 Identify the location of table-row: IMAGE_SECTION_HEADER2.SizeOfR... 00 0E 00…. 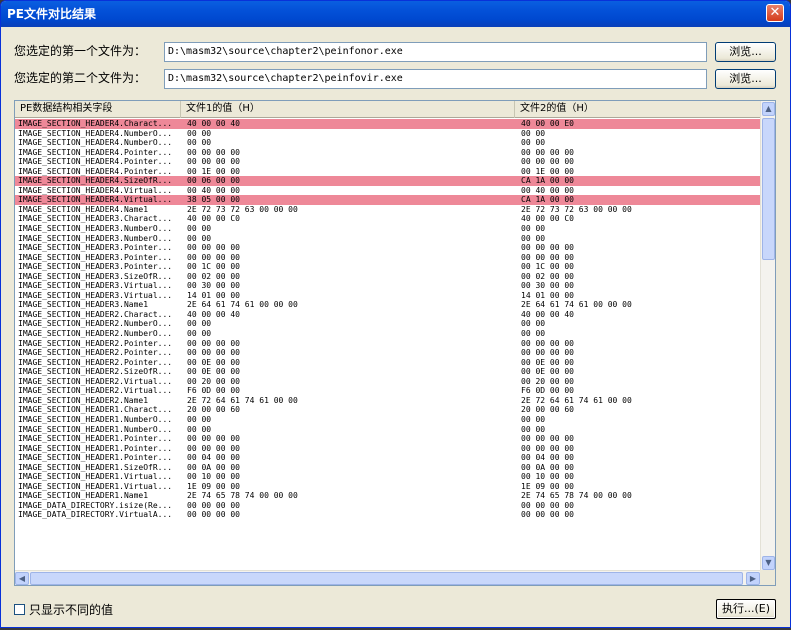
(387, 372).